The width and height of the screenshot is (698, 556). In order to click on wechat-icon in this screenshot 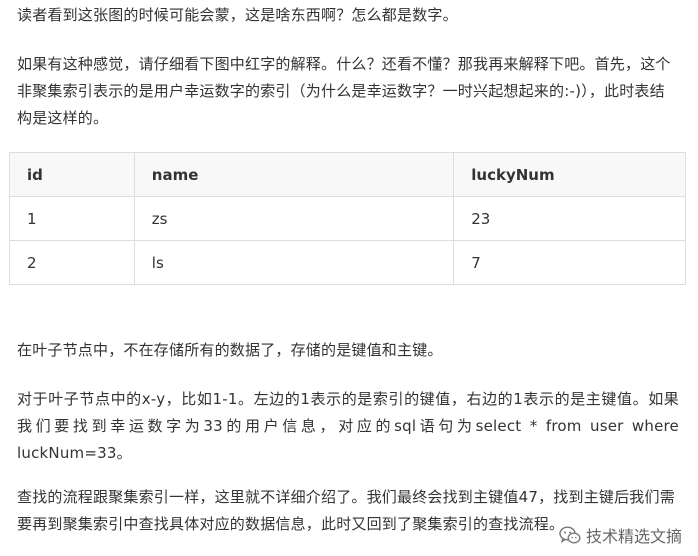, I will do `click(570, 535)`.